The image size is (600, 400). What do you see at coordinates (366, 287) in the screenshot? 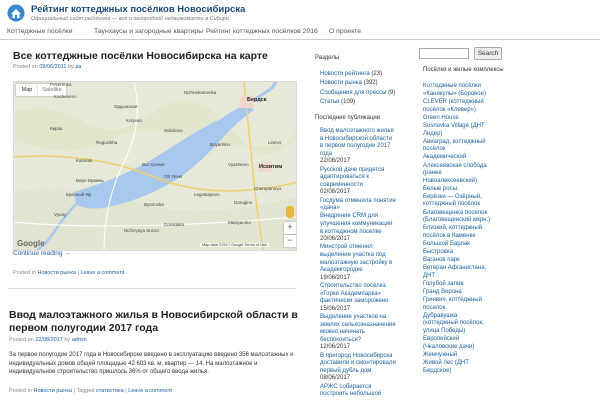
I see `recent-post-title-line: Строительство поселка` at bounding box center [366, 287].